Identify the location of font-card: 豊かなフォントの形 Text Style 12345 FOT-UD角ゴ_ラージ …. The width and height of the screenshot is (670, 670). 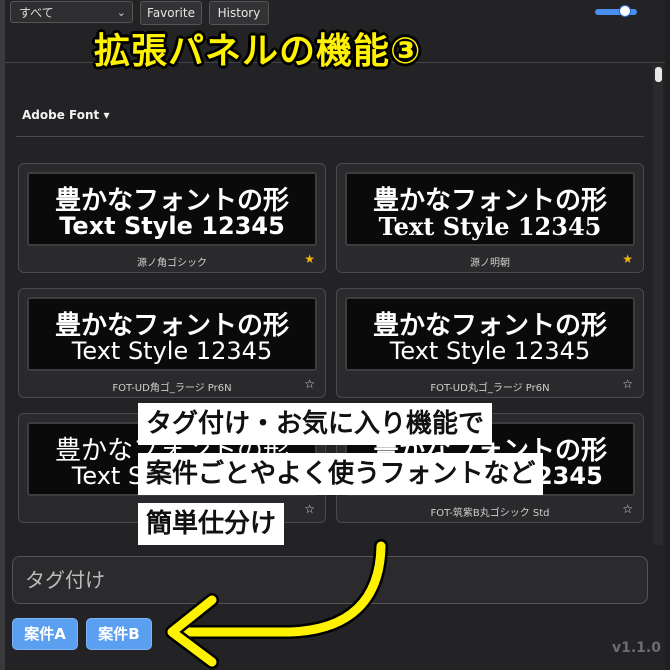
(172, 343).